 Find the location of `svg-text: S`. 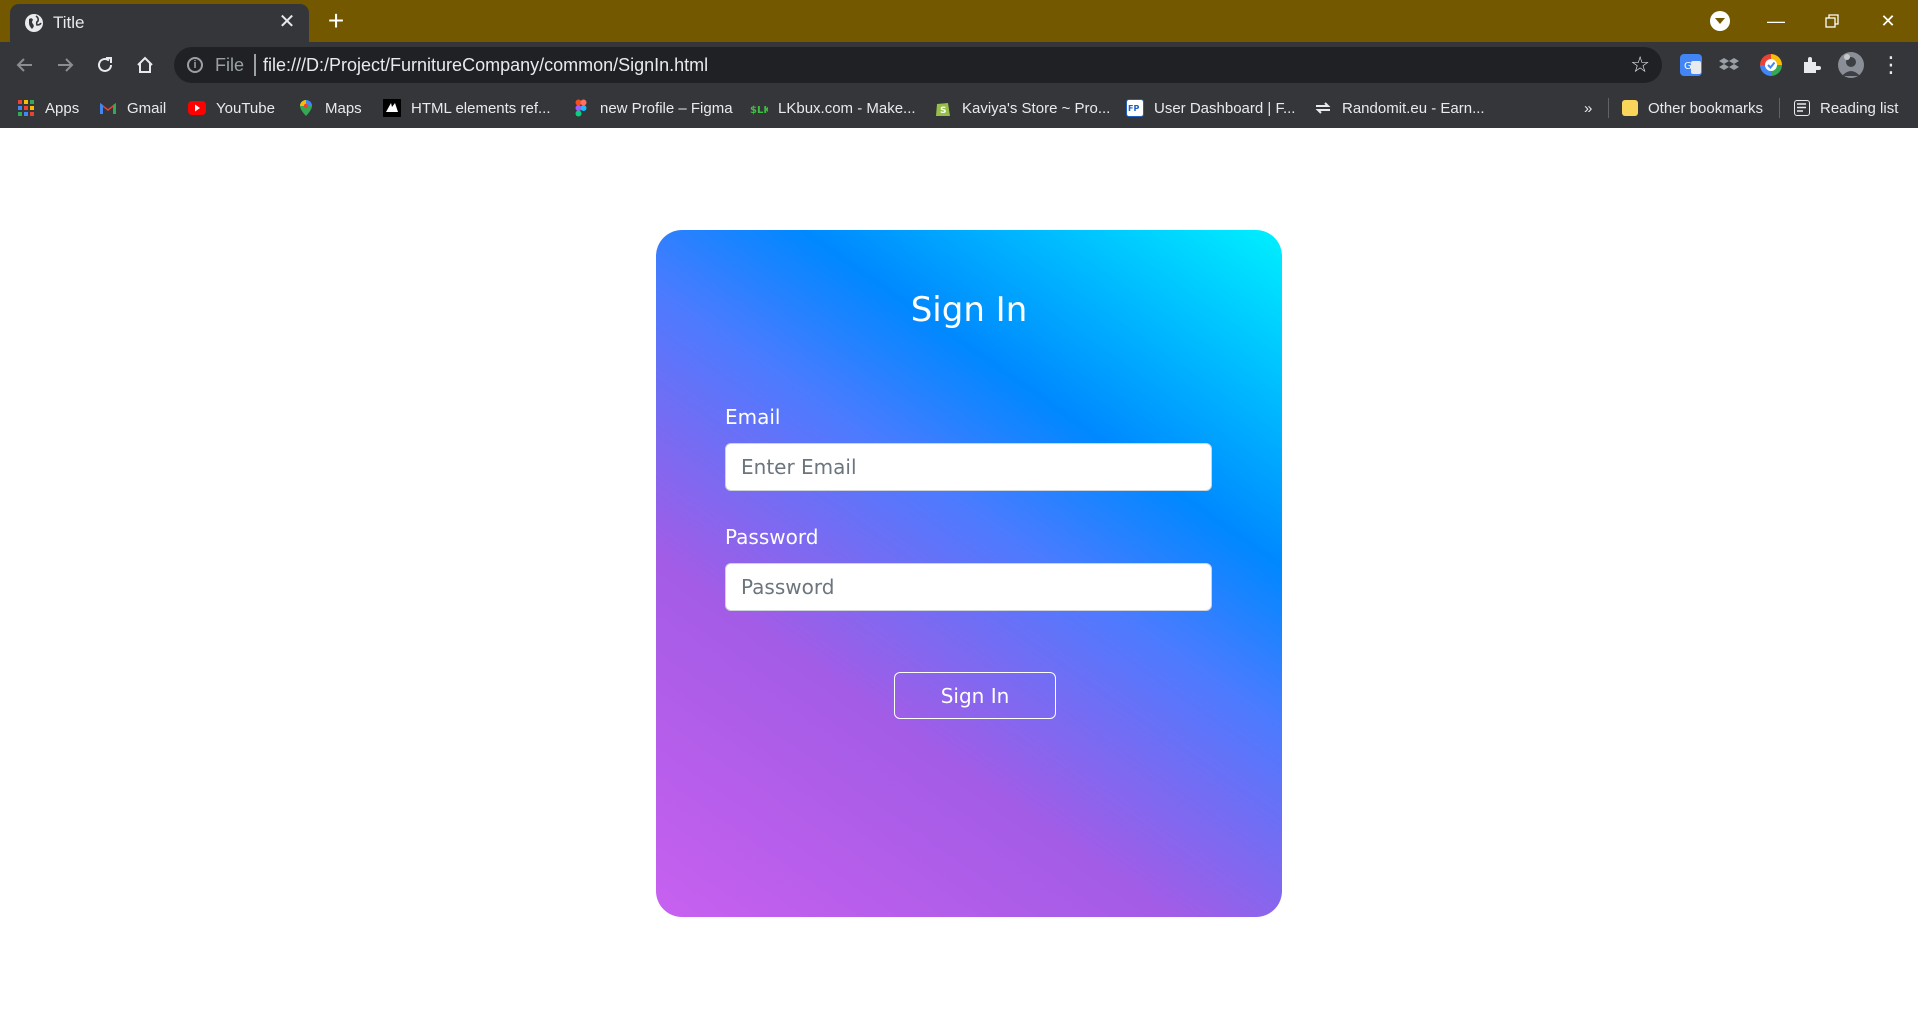

svg-text: S is located at coordinates (943, 111).